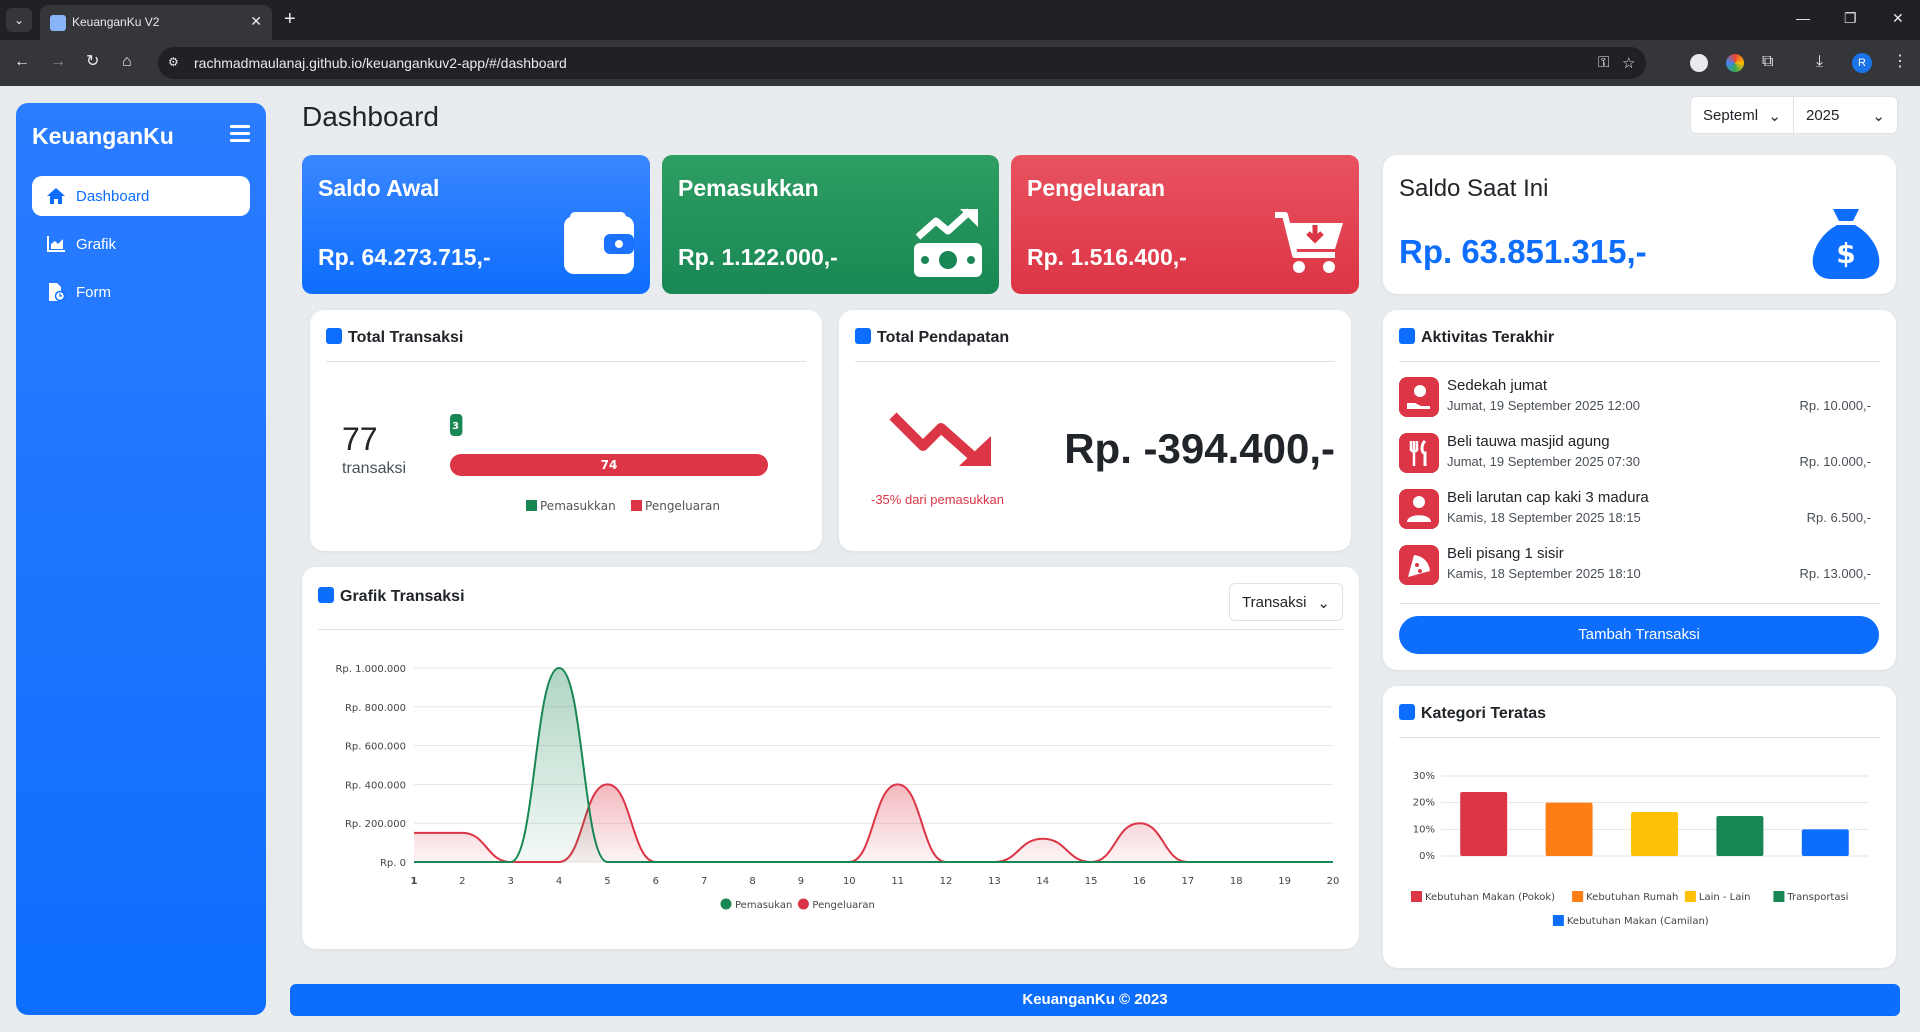 Image resolution: width=1920 pixels, height=1032 pixels. Describe the element at coordinates (1878, 116) in the screenshot. I see `chevron-down-icon: ⌄` at that location.